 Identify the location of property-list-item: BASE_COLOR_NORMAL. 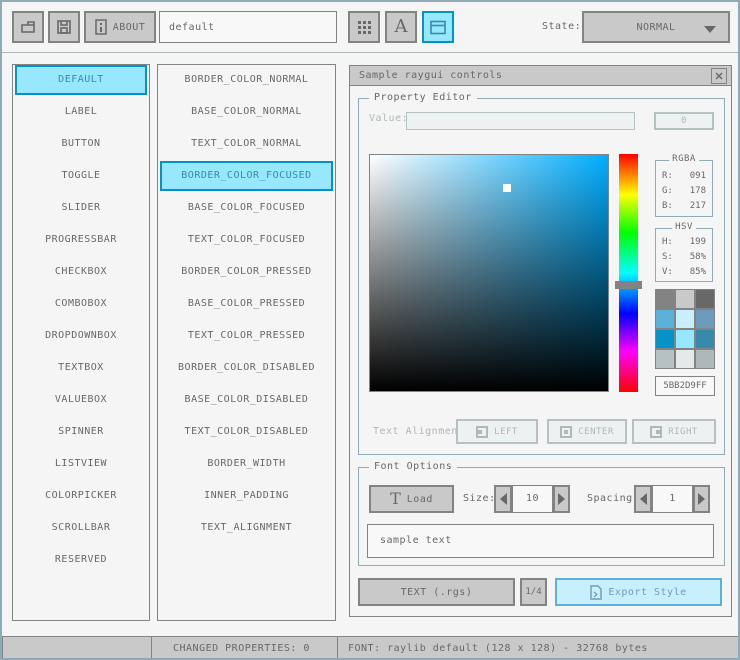
(246, 112).